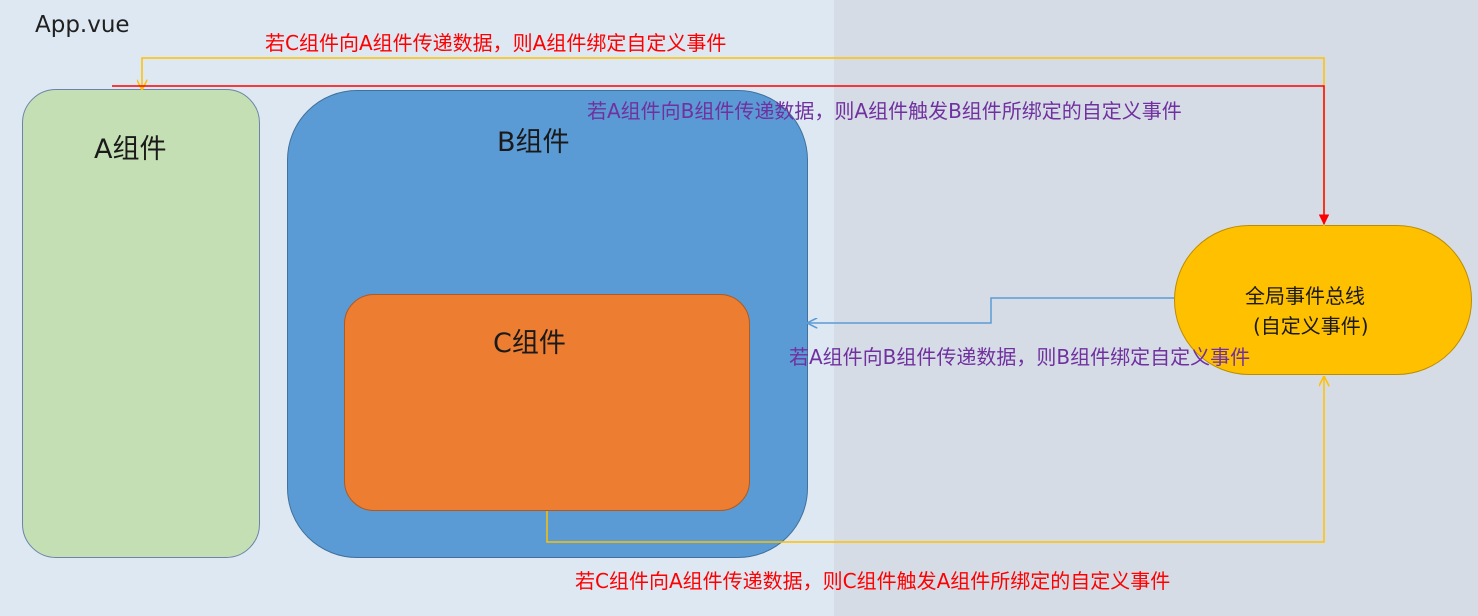 The width and height of the screenshot is (1478, 616). I want to click on note-c-to-a-emit: 若C组件向A组件传递数据，则C组件触发A组件所绑定的自定义事件, so click(873, 581).